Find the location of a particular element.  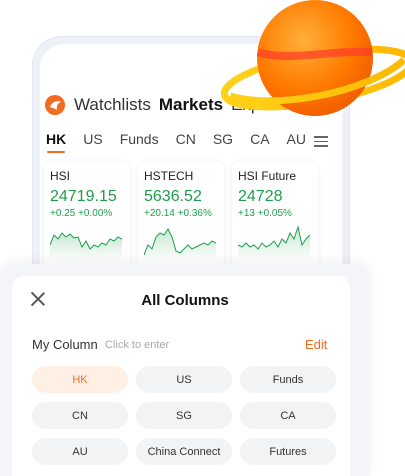

app-logo-icon is located at coordinates (55, 105).